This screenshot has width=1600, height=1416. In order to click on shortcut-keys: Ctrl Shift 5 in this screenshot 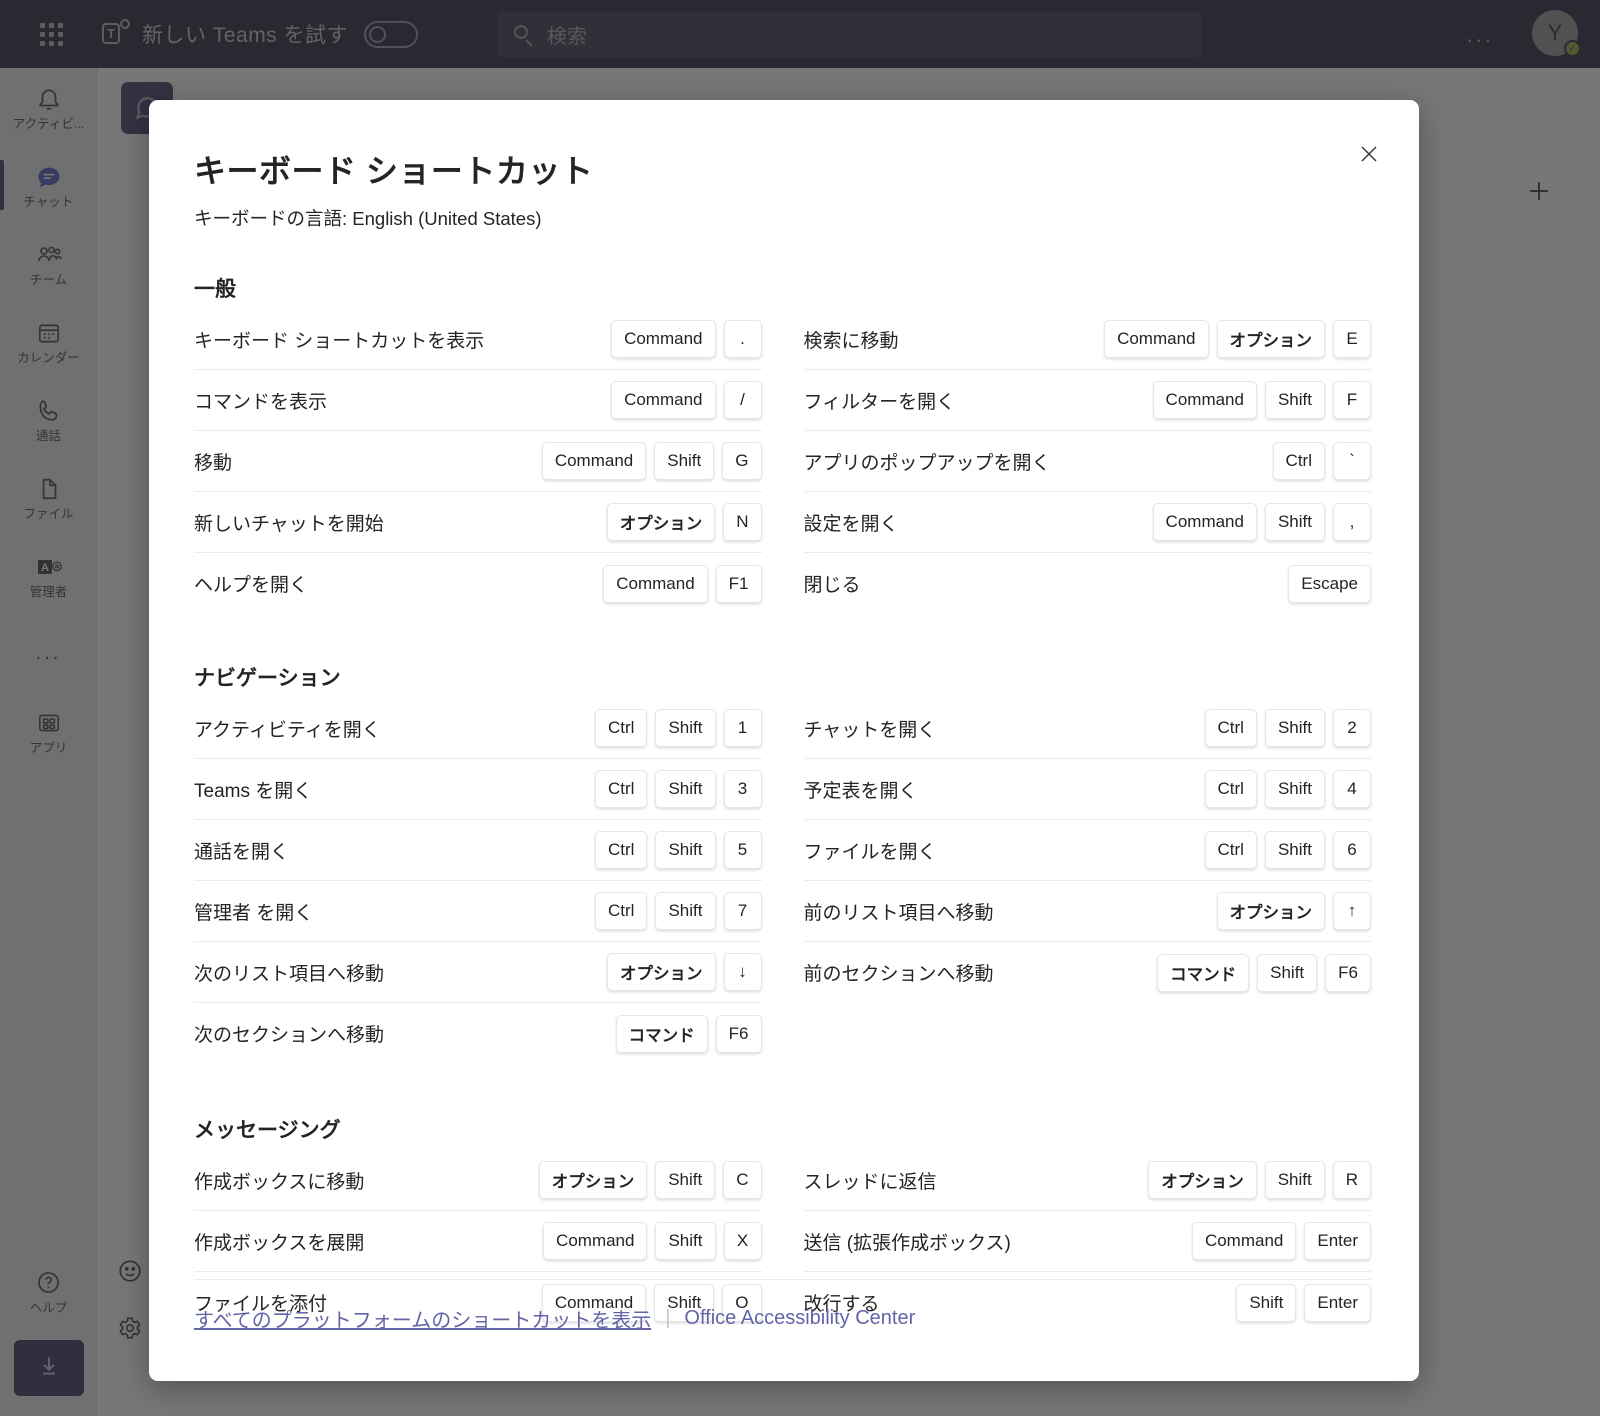, I will do `click(678, 850)`.